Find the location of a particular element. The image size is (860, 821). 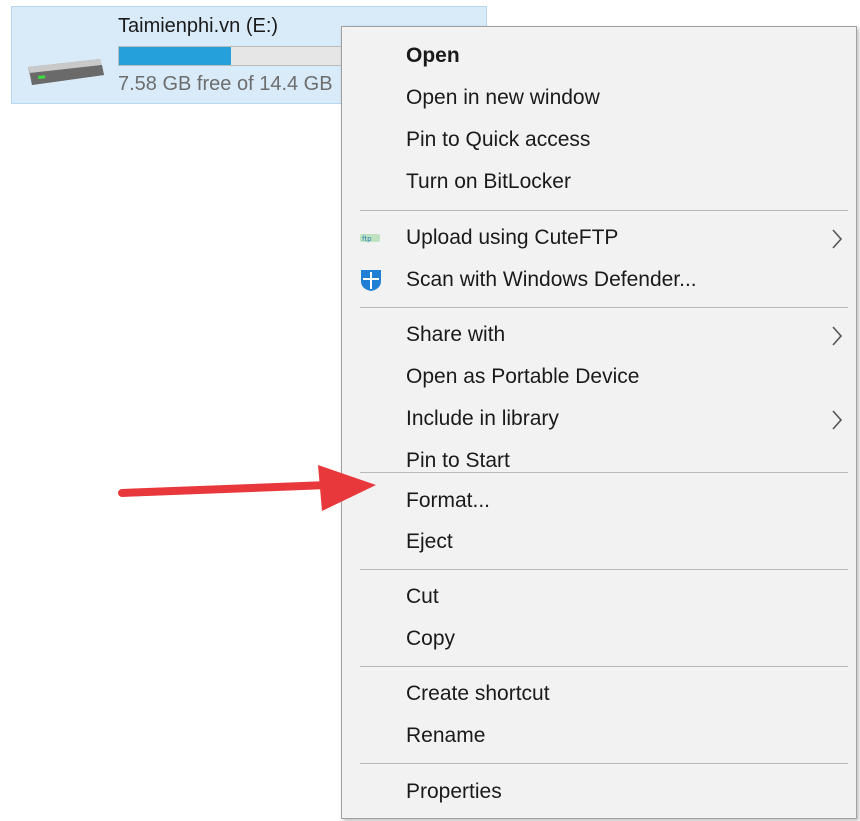

menu-item-label: Cut is located at coordinates (422, 596).